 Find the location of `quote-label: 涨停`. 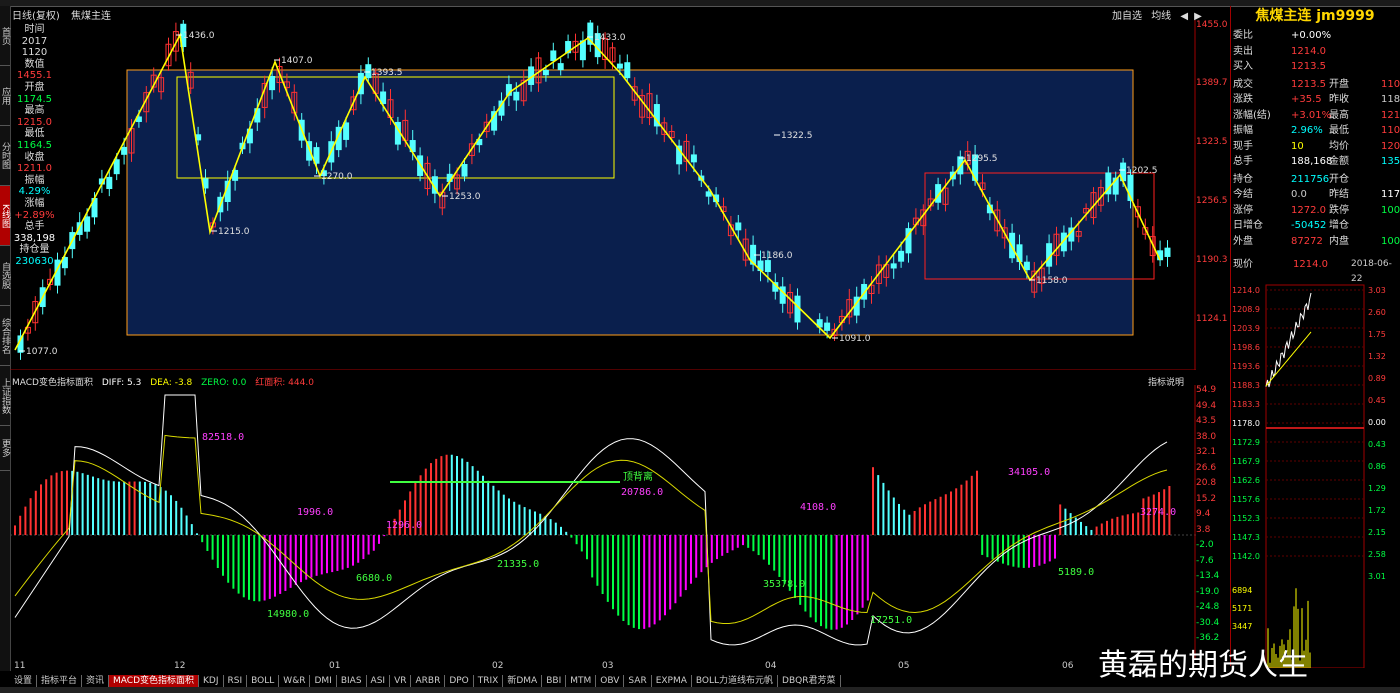

quote-label: 涨停 is located at coordinates (1243, 210).